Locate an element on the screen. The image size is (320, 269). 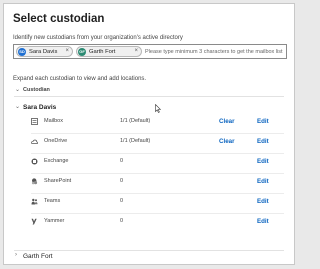
teams-icon is located at coordinates (34, 201).